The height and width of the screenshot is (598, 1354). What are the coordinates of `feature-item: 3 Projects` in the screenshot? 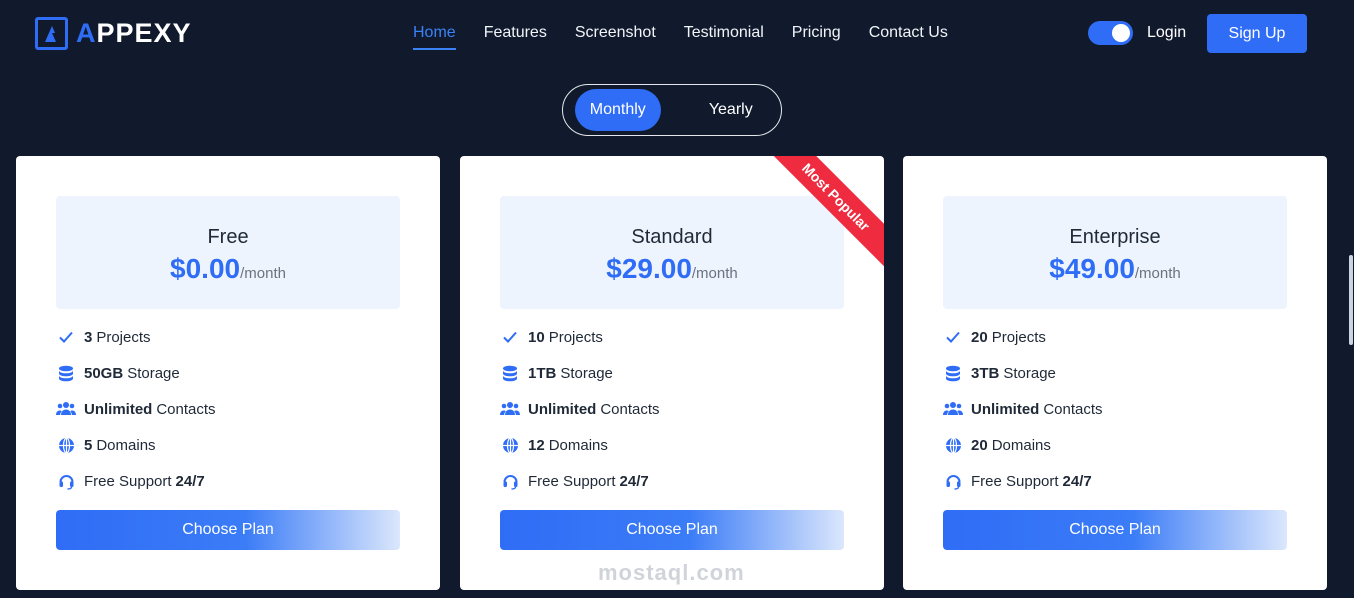 It's located at (136, 337).